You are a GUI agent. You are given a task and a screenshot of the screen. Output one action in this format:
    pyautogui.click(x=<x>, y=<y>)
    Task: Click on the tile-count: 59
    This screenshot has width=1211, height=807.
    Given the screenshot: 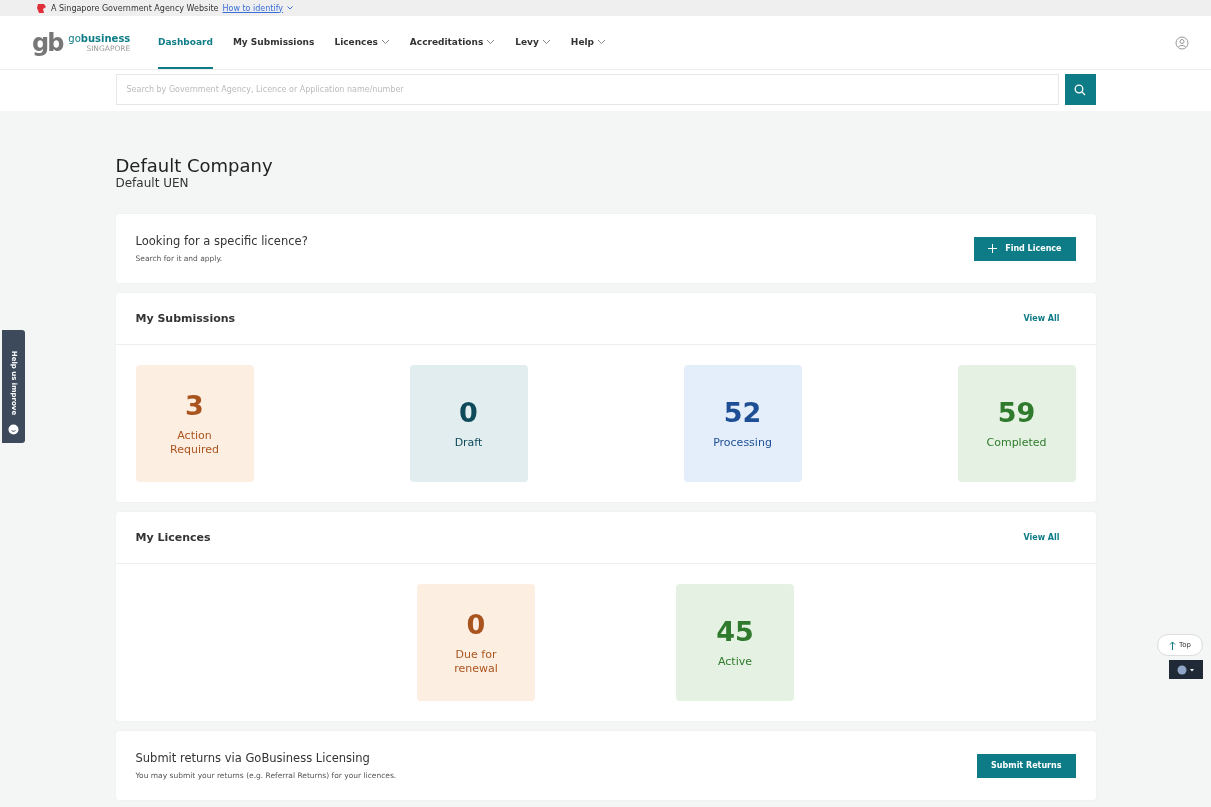 What is the action you would take?
    pyautogui.click(x=1016, y=412)
    